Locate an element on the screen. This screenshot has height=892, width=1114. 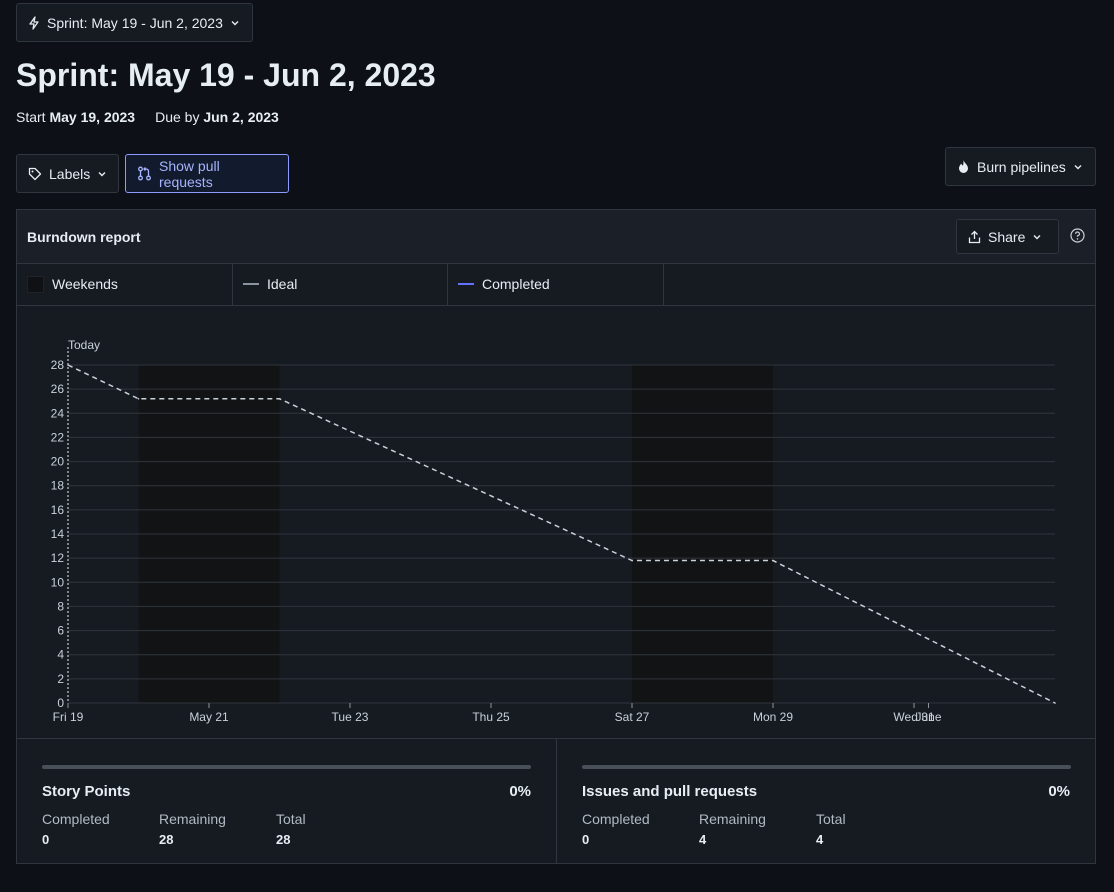
start-label: Start is located at coordinates (31, 117).